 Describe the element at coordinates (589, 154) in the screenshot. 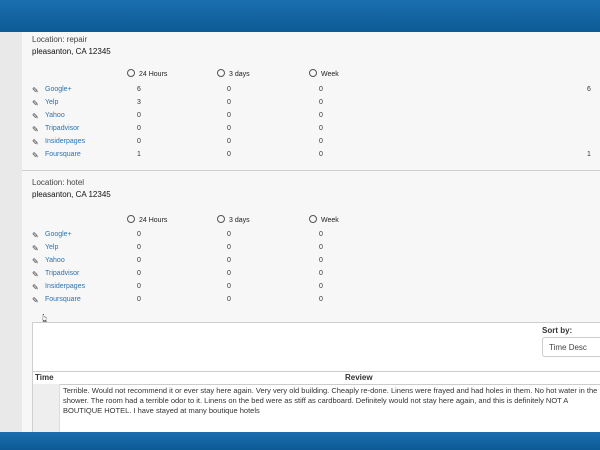

I see `count-total: 1` at that location.